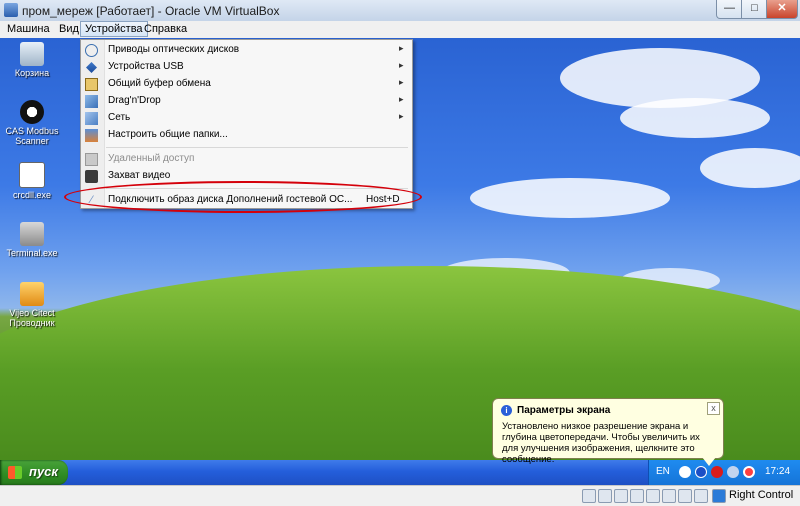 This screenshot has width=800, height=506. I want to click on language-indicator: EN, so click(663, 471).